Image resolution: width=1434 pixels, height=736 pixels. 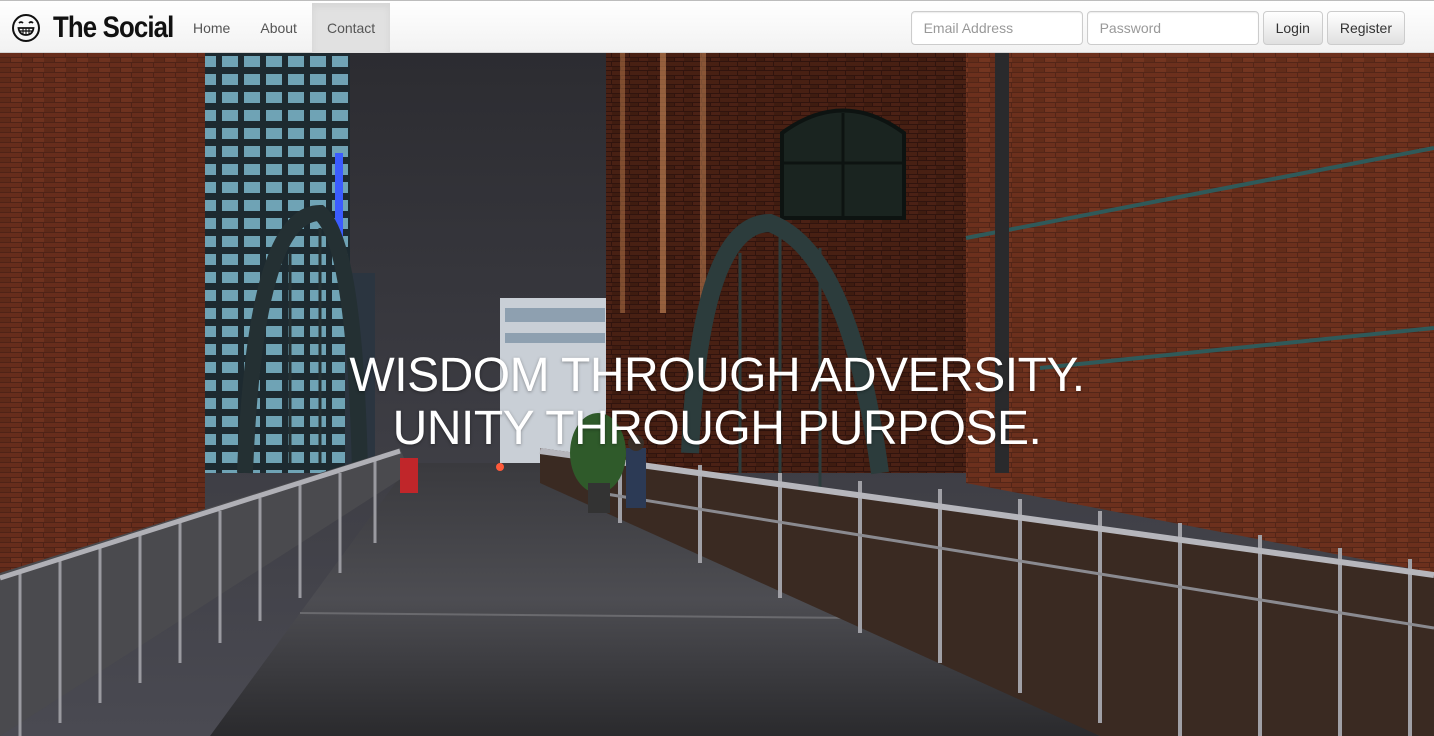 I want to click on nav-about: About, so click(x=278, y=28).